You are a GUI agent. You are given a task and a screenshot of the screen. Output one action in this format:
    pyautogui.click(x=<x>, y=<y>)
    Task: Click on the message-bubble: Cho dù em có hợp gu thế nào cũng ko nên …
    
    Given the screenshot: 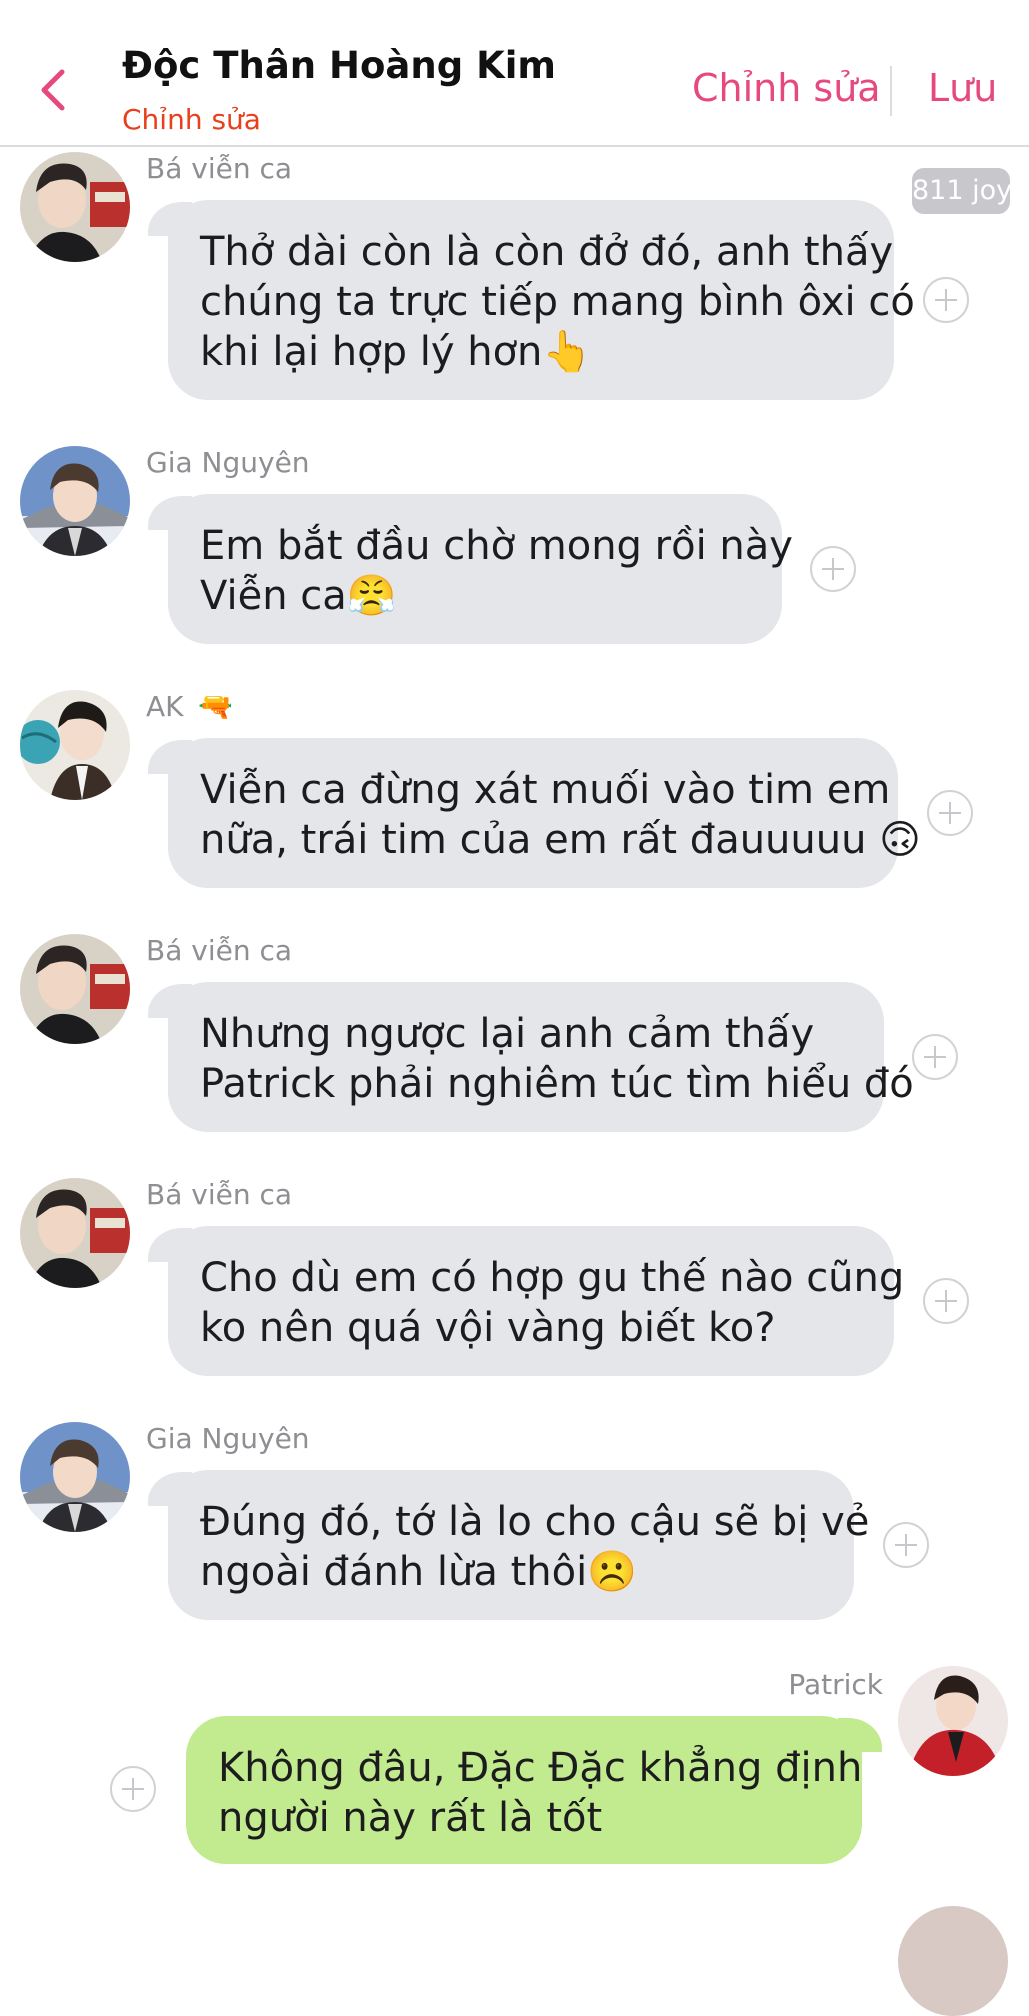 What is the action you would take?
    pyautogui.click(x=526, y=1301)
    